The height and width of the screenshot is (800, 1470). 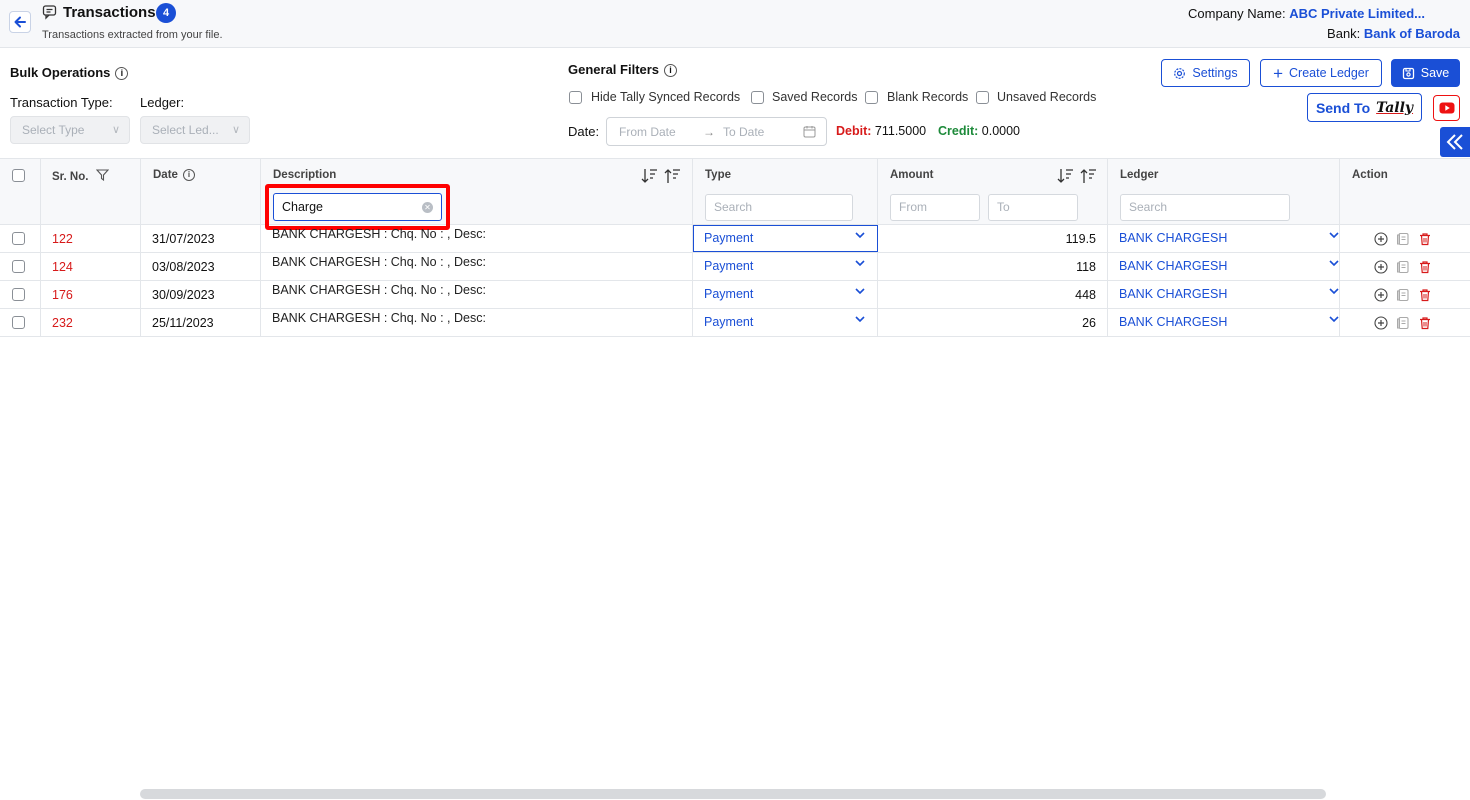 I want to click on ledger-filter-input: Search, so click(x=1205, y=207).